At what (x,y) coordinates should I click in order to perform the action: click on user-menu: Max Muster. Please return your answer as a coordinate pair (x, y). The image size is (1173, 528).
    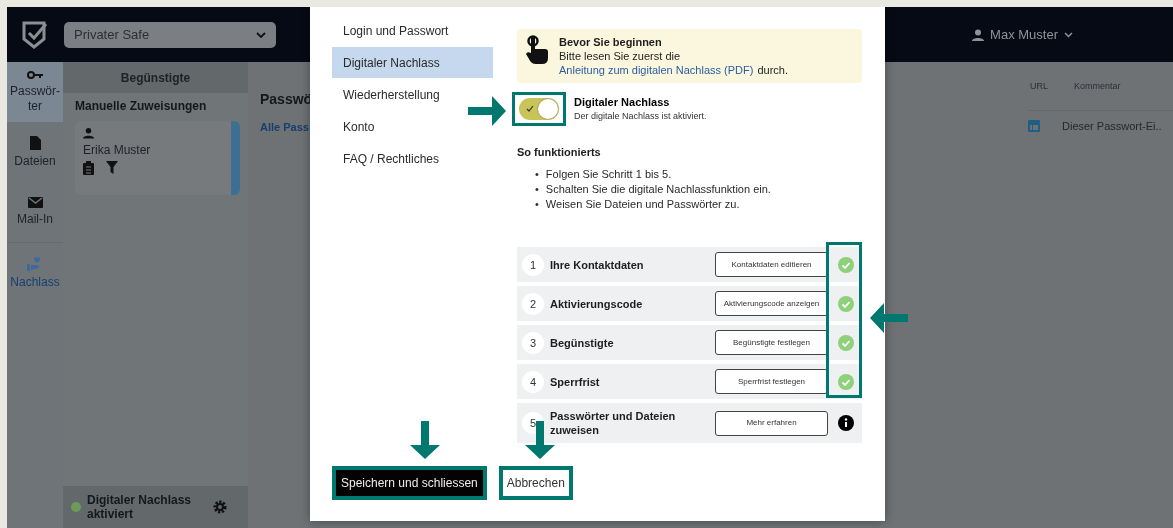
    Looking at the image, I should click on (1022, 34).